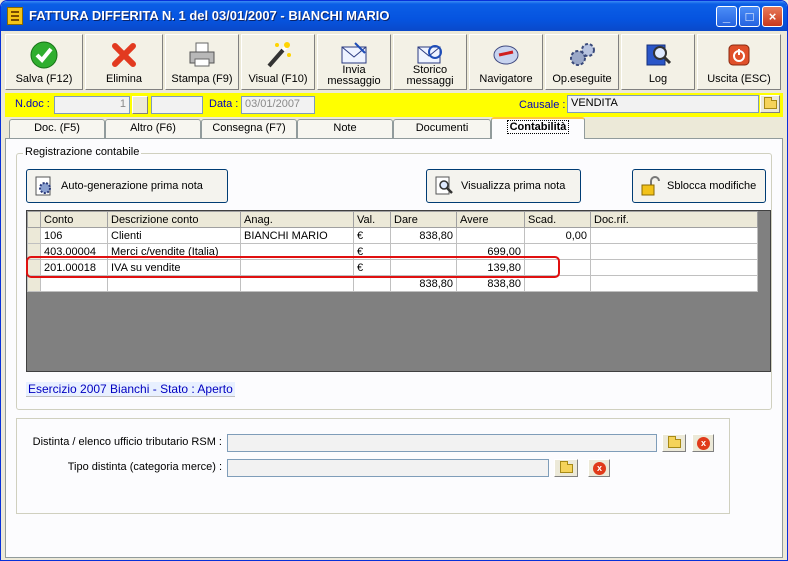  I want to click on tab-doc: Doc. (F5), so click(57, 128).